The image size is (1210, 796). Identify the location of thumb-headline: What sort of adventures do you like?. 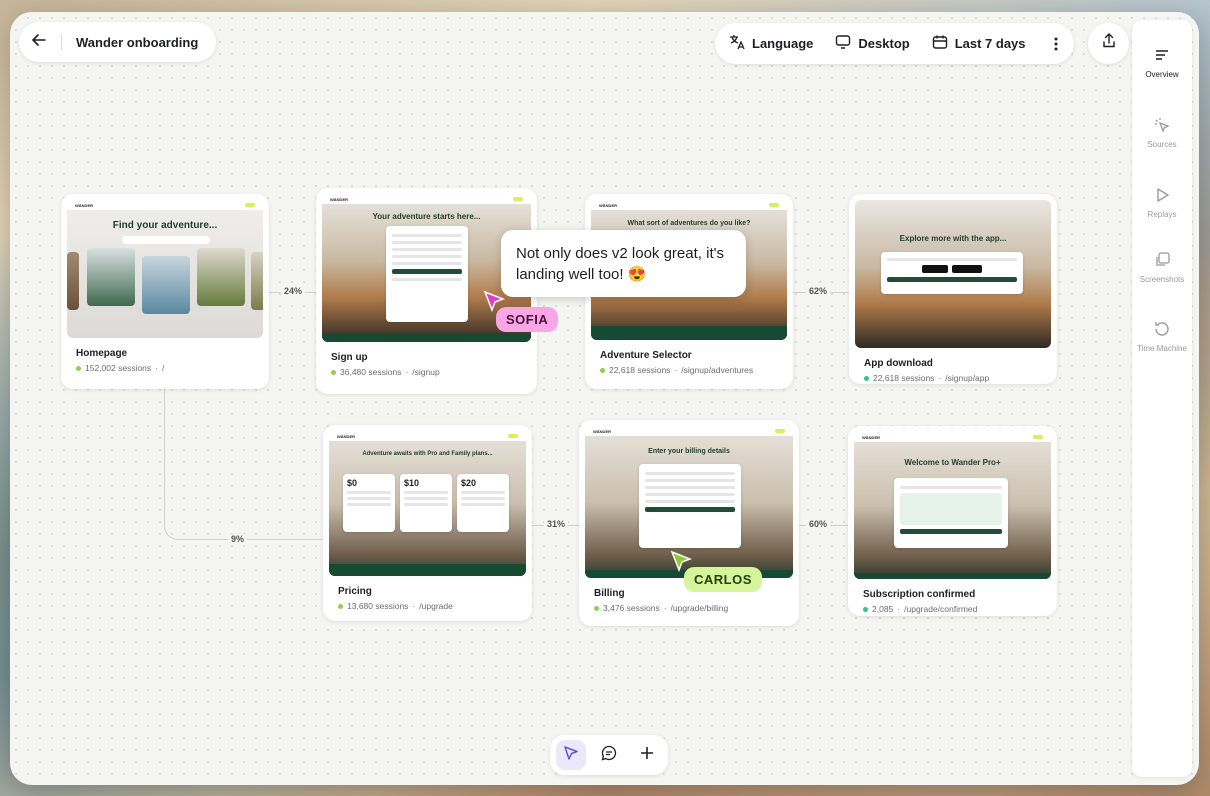
(689, 223).